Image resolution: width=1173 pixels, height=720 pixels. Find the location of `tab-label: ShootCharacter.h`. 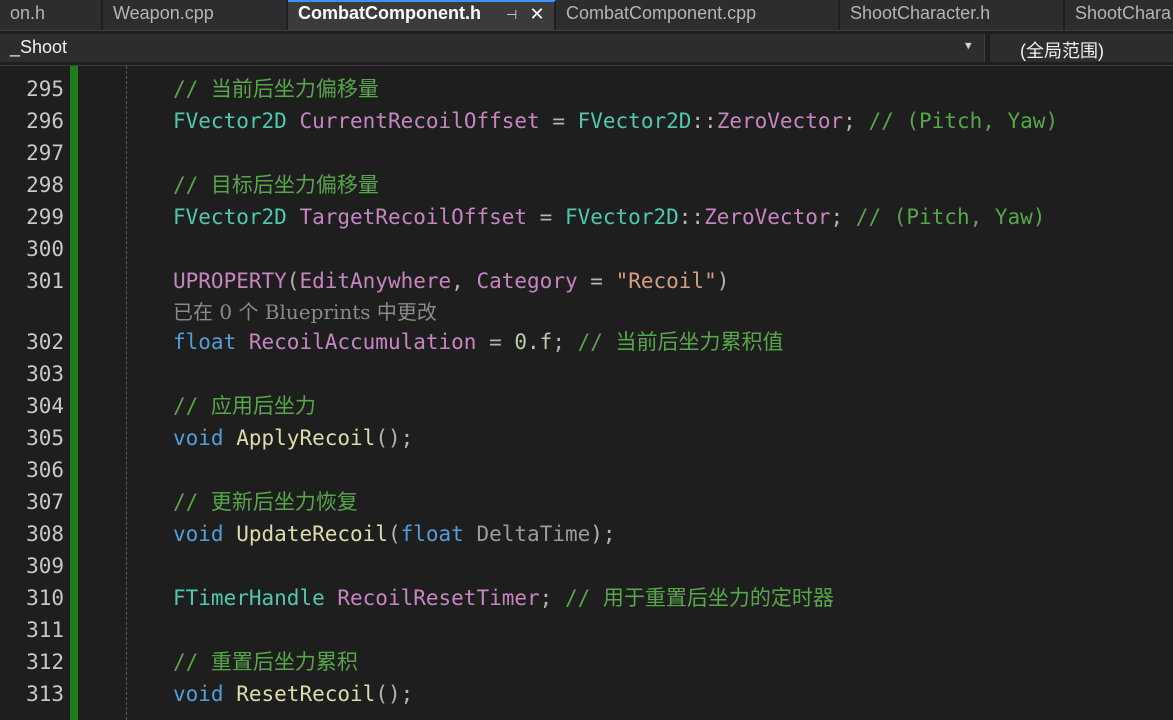

tab-label: ShootCharacter.h is located at coordinates (920, 13).